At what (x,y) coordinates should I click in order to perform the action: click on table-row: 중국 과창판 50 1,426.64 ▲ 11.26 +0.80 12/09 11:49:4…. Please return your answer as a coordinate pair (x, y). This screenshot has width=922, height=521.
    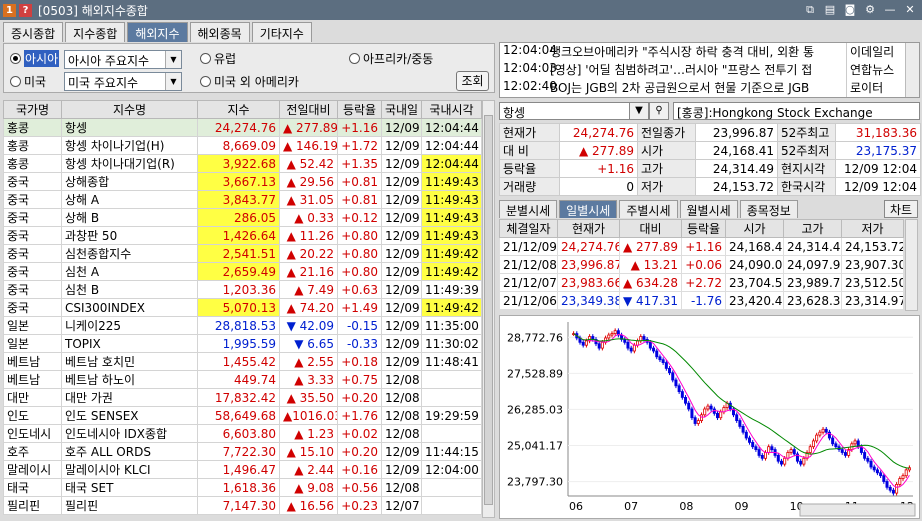
    Looking at the image, I should click on (242, 235).